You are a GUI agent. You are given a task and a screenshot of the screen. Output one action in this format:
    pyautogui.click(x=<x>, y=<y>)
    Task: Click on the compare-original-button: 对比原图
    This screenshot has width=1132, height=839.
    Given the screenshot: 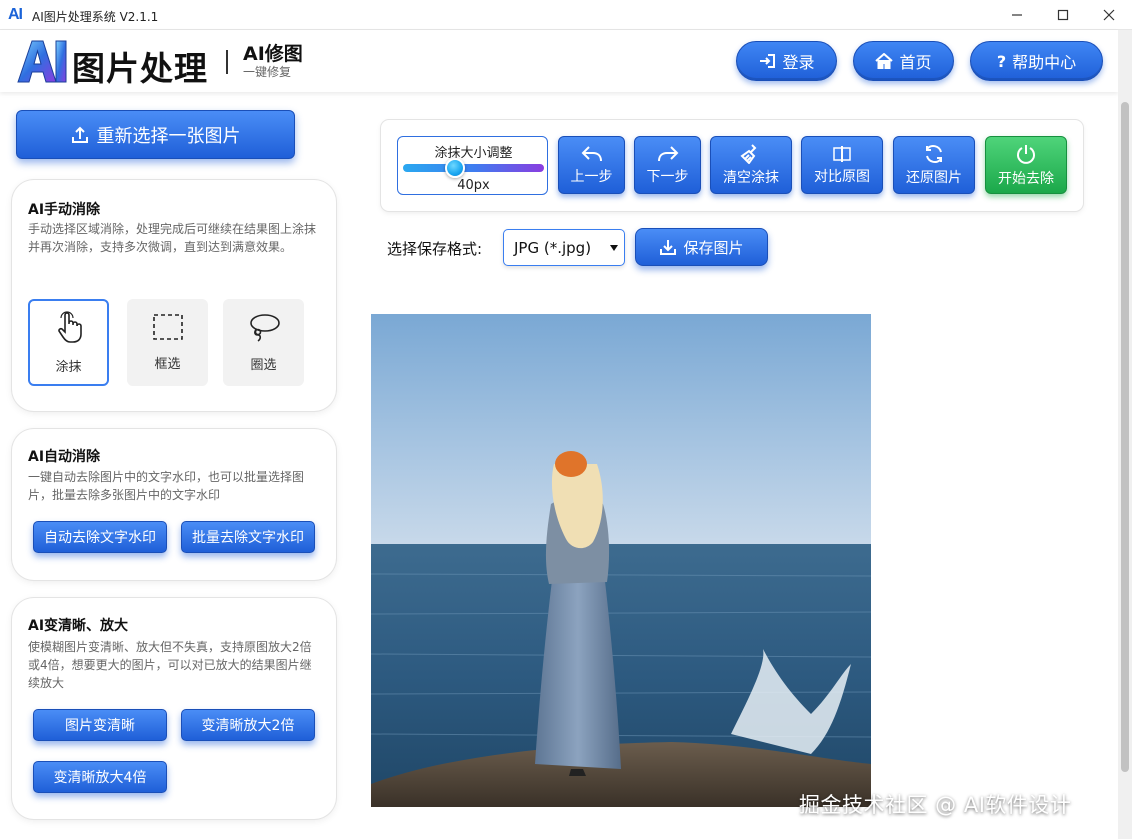 What is the action you would take?
    pyautogui.click(x=842, y=165)
    